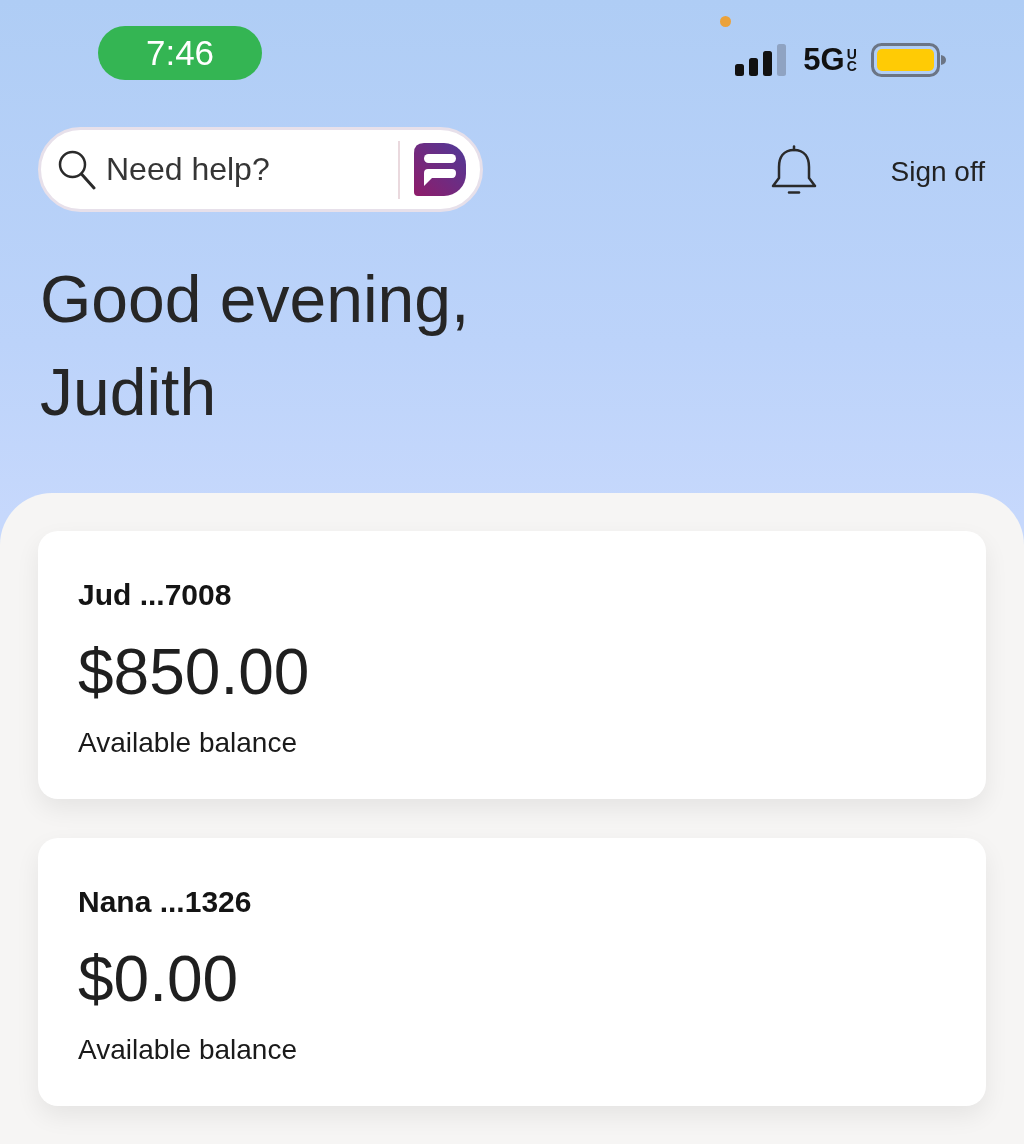 This screenshot has width=1024, height=1144. Describe the element at coordinates (908, 60) in the screenshot. I see `battery-icon` at that location.